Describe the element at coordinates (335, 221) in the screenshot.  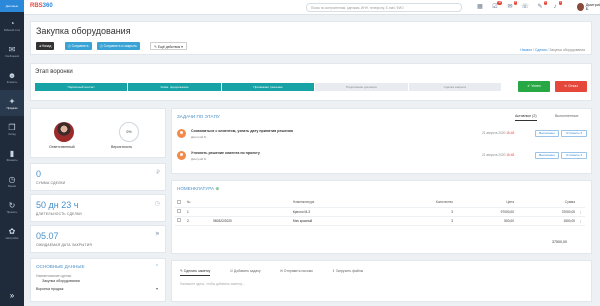
I see `row-name: Мяч красный` at that location.